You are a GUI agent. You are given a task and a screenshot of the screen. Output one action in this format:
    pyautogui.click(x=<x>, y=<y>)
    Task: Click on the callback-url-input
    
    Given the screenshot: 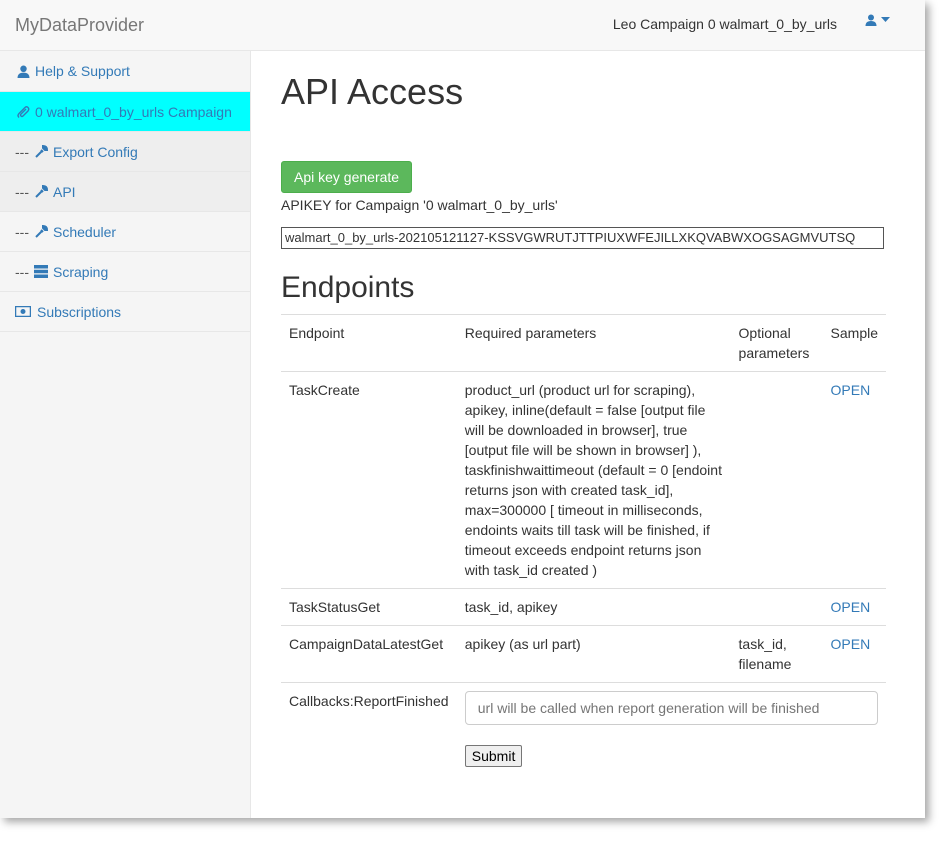 What is the action you would take?
    pyautogui.click(x=671, y=708)
    